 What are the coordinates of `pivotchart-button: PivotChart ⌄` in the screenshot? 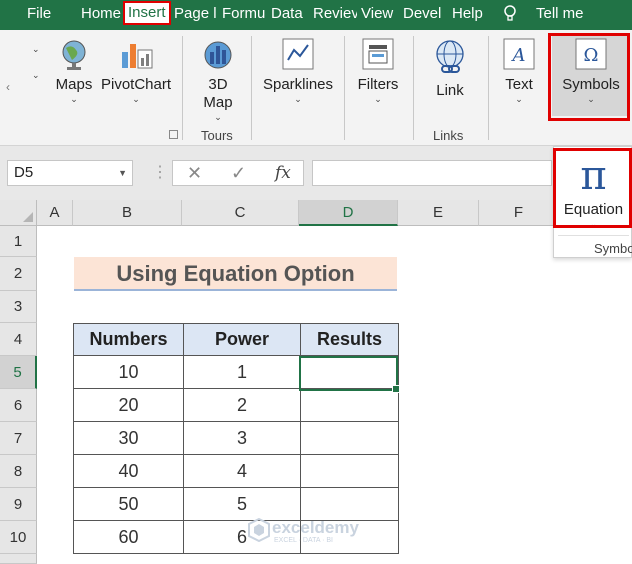 It's located at (136, 71).